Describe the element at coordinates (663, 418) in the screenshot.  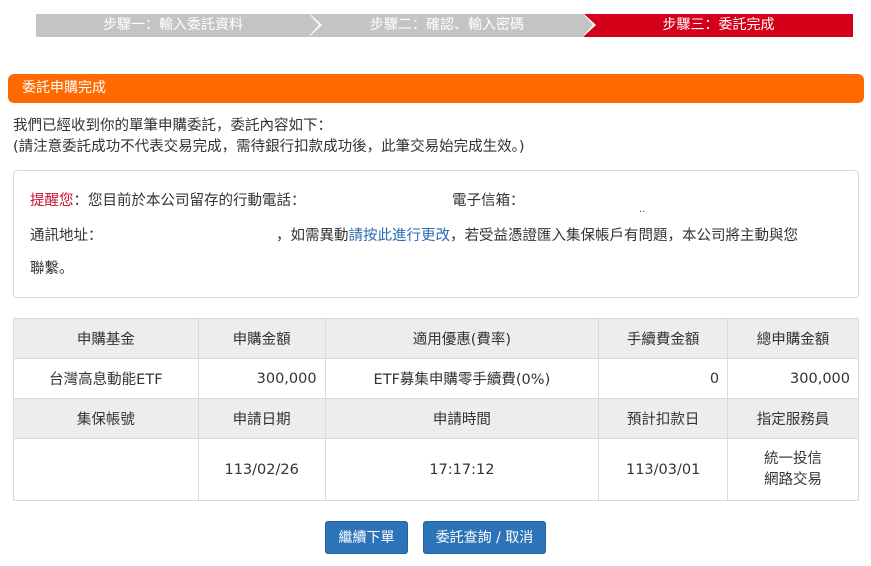
I see `header-debit-date: 預計扣款日` at that location.